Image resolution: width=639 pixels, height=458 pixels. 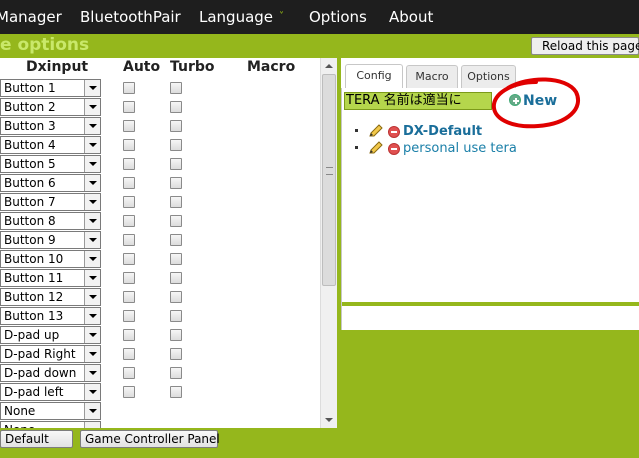 I want to click on tab-options: Options, so click(x=488, y=76).